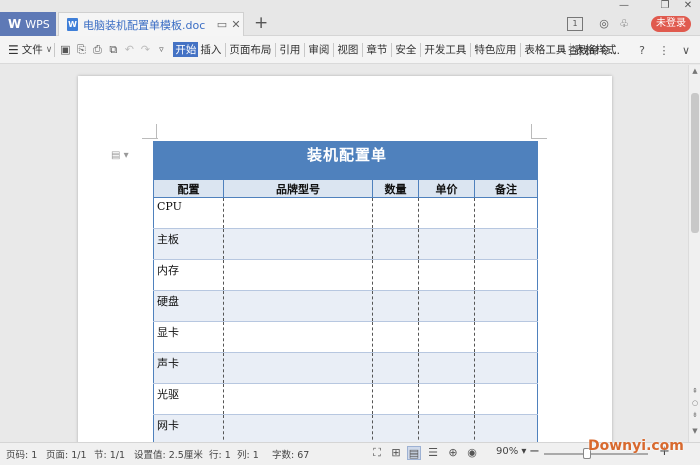 The height and width of the screenshot is (465, 700). What do you see at coordinates (405, 49) in the screenshot?
I see `tab-security: 安全` at bounding box center [405, 49].